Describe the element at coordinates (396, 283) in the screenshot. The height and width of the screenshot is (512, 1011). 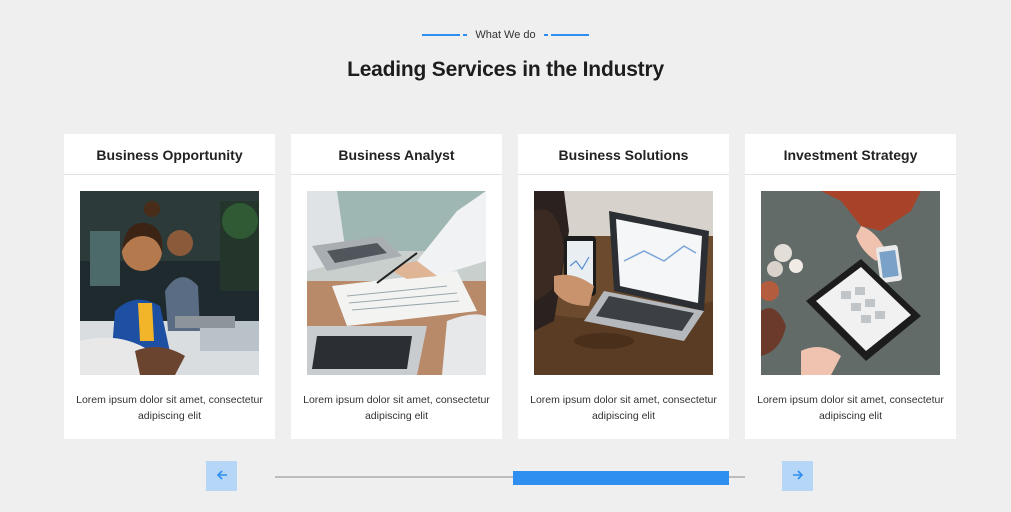
I see `card-image-analyst-desk` at that location.